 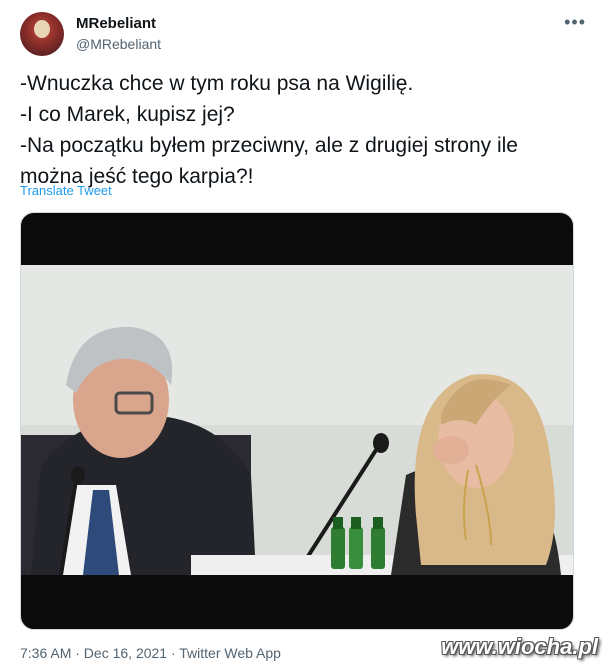 I want to click on watermark: www.wiocha.pl, so click(x=519, y=646).